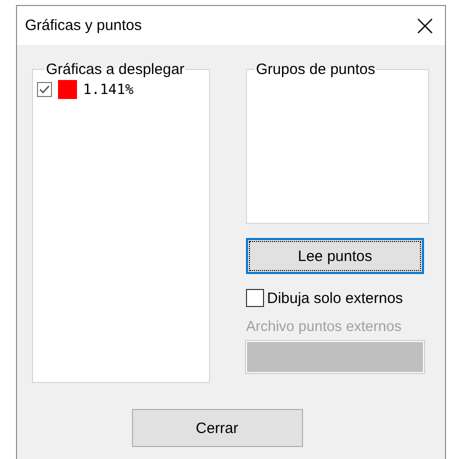 This screenshot has height=459, width=464. What do you see at coordinates (315, 69) in the screenshot?
I see `group-label: Grupos de puntos` at bounding box center [315, 69].